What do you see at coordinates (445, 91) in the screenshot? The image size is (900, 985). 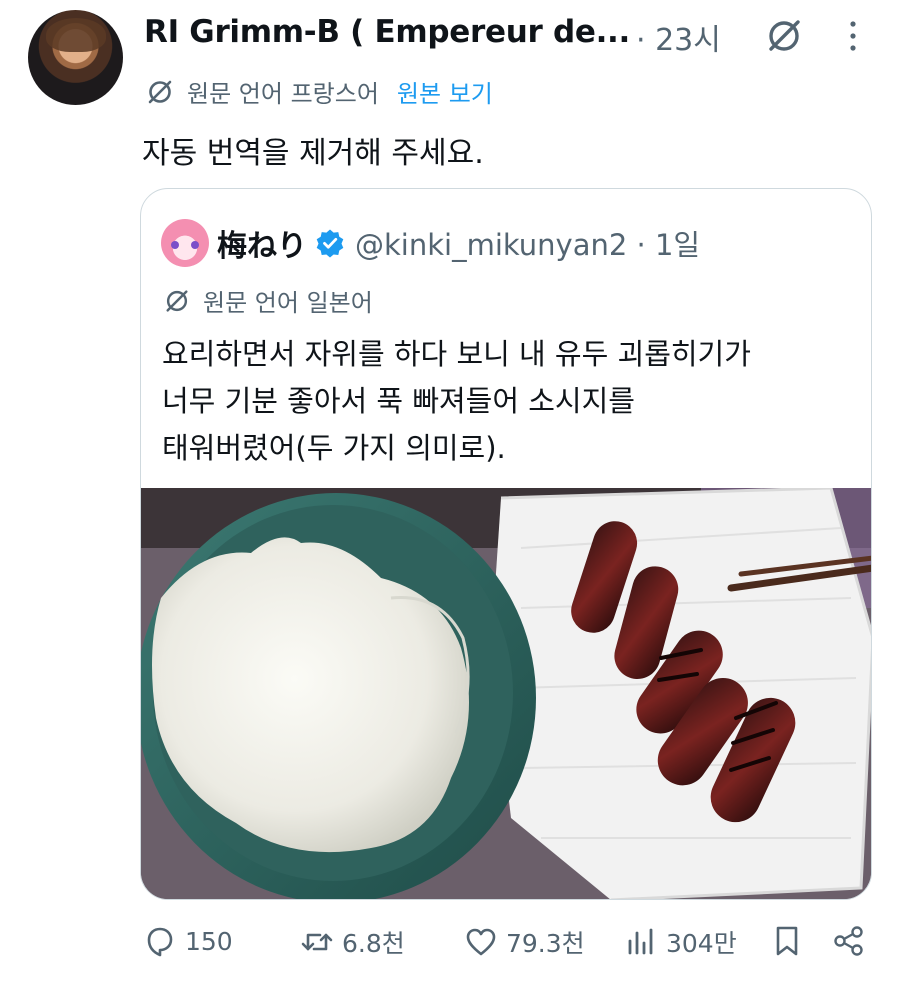 I see `view-original-link: 원본 보기` at bounding box center [445, 91].